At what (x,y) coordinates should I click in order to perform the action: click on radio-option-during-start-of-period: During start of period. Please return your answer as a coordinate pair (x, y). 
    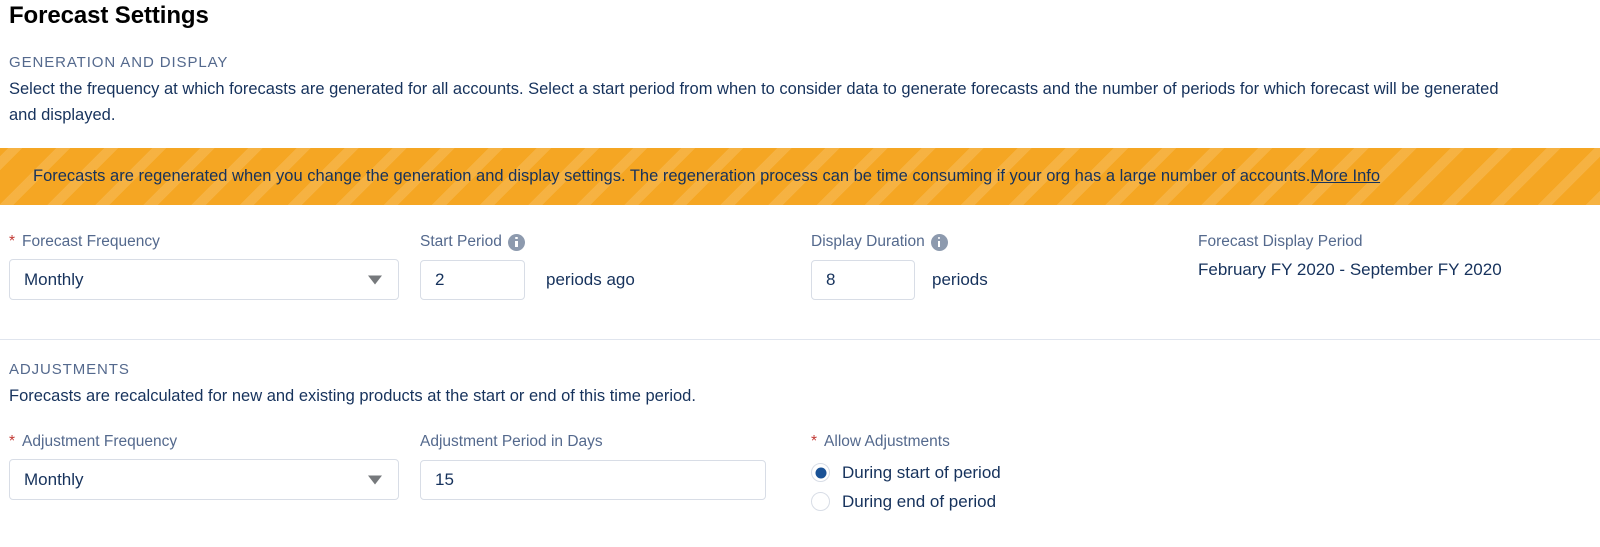
    Looking at the image, I should click on (906, 472).